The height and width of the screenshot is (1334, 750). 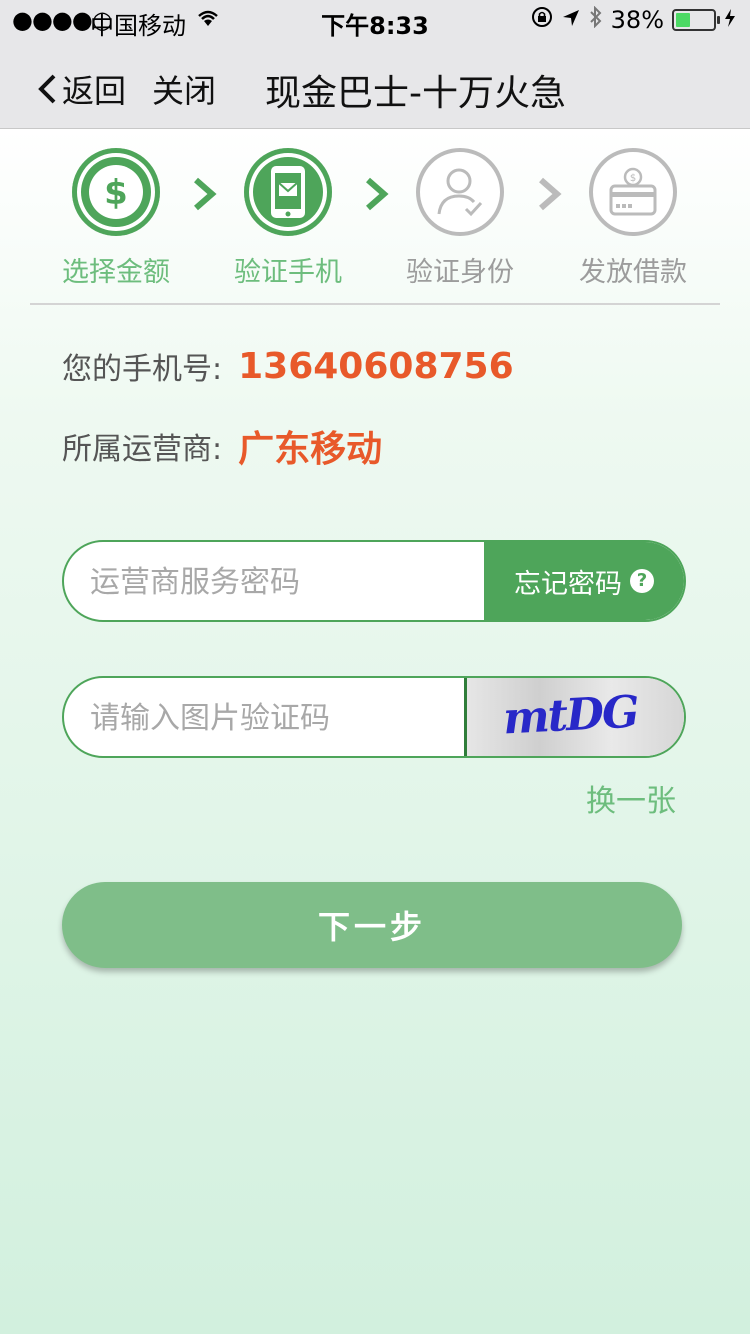 I want to click on location-arrow-icon, so click(x=571, y=20).